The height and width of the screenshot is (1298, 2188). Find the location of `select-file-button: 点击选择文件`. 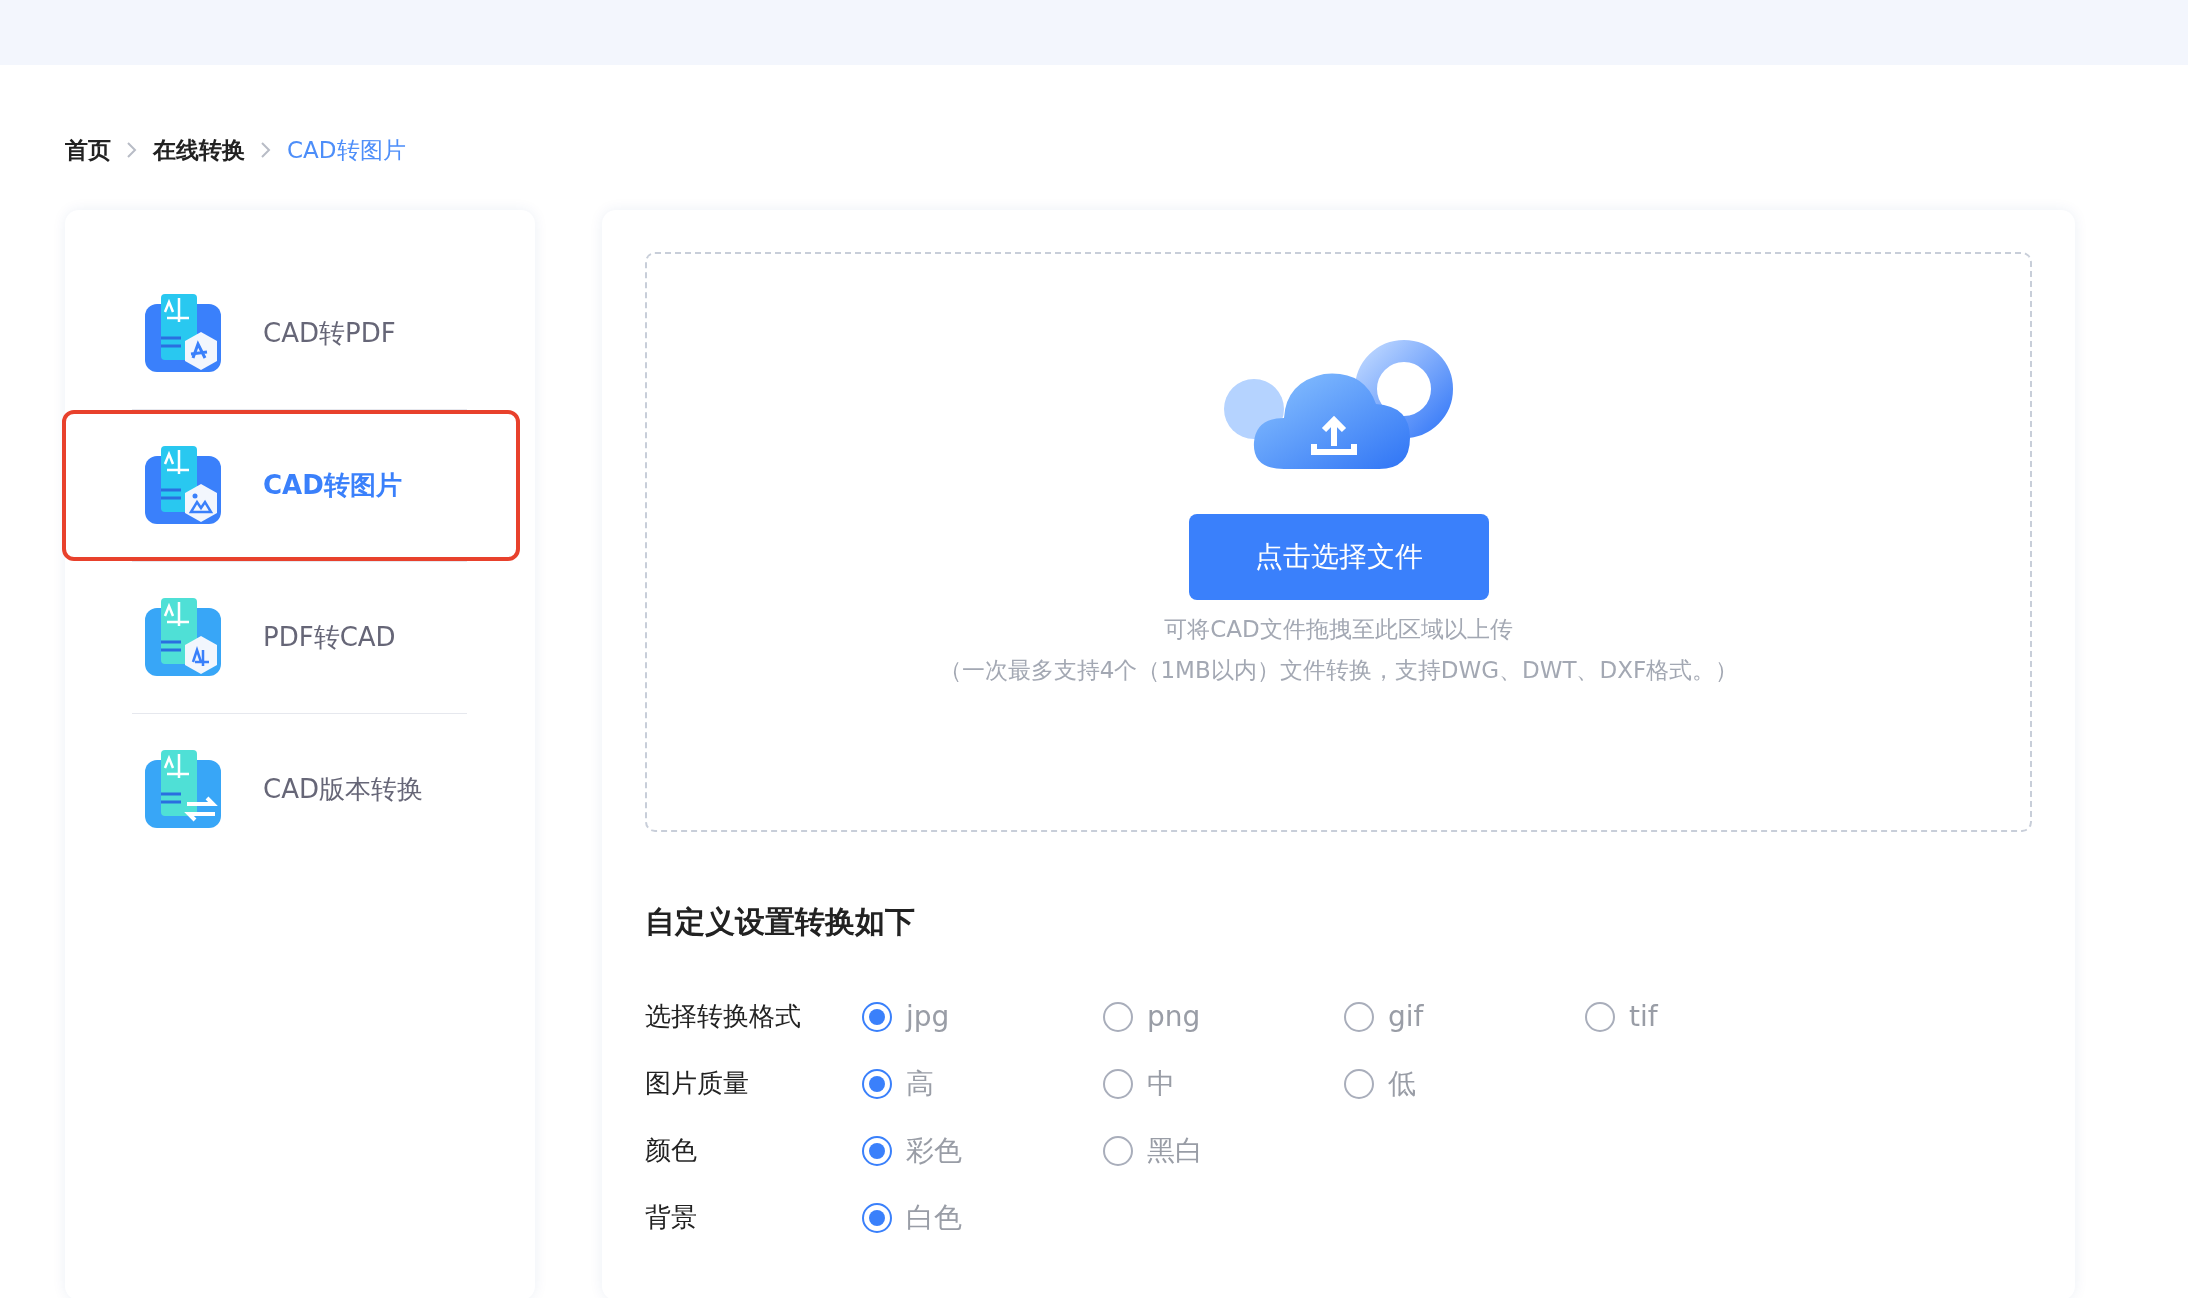

select-file-button: 点击选择文件 is located at coordinates (1338, 557).